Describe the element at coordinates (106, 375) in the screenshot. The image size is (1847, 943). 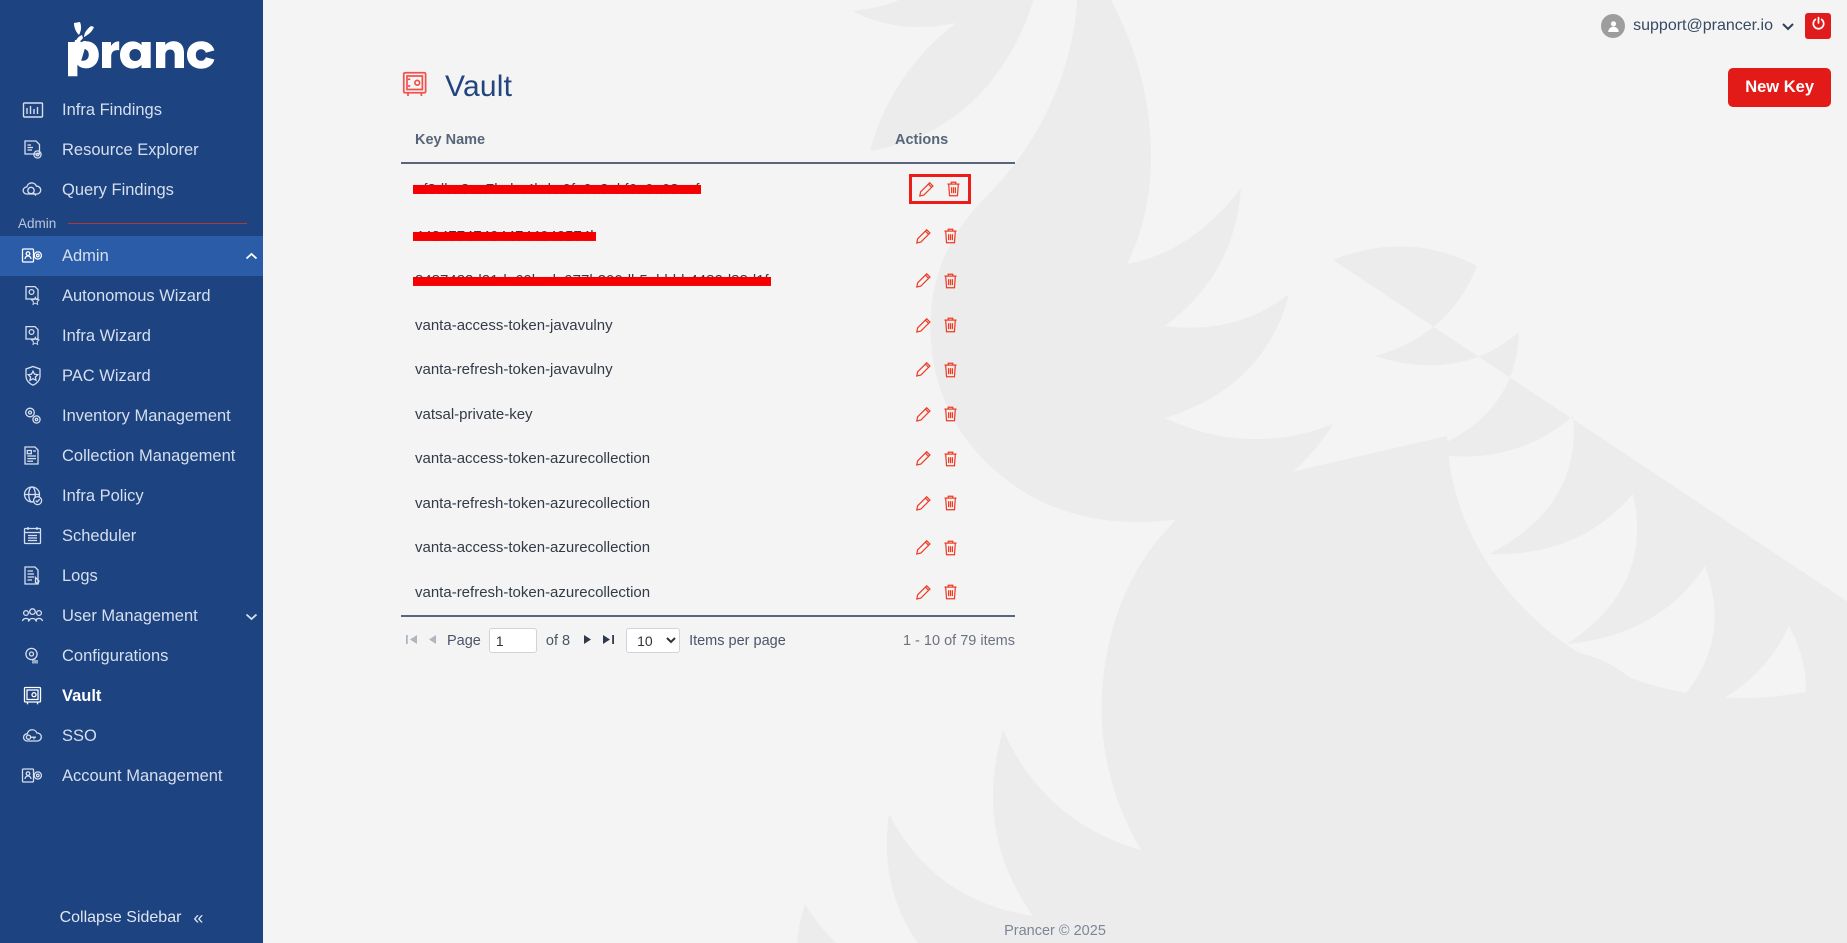
I see `sidebar-item-label: PAC Wizard` at that location.